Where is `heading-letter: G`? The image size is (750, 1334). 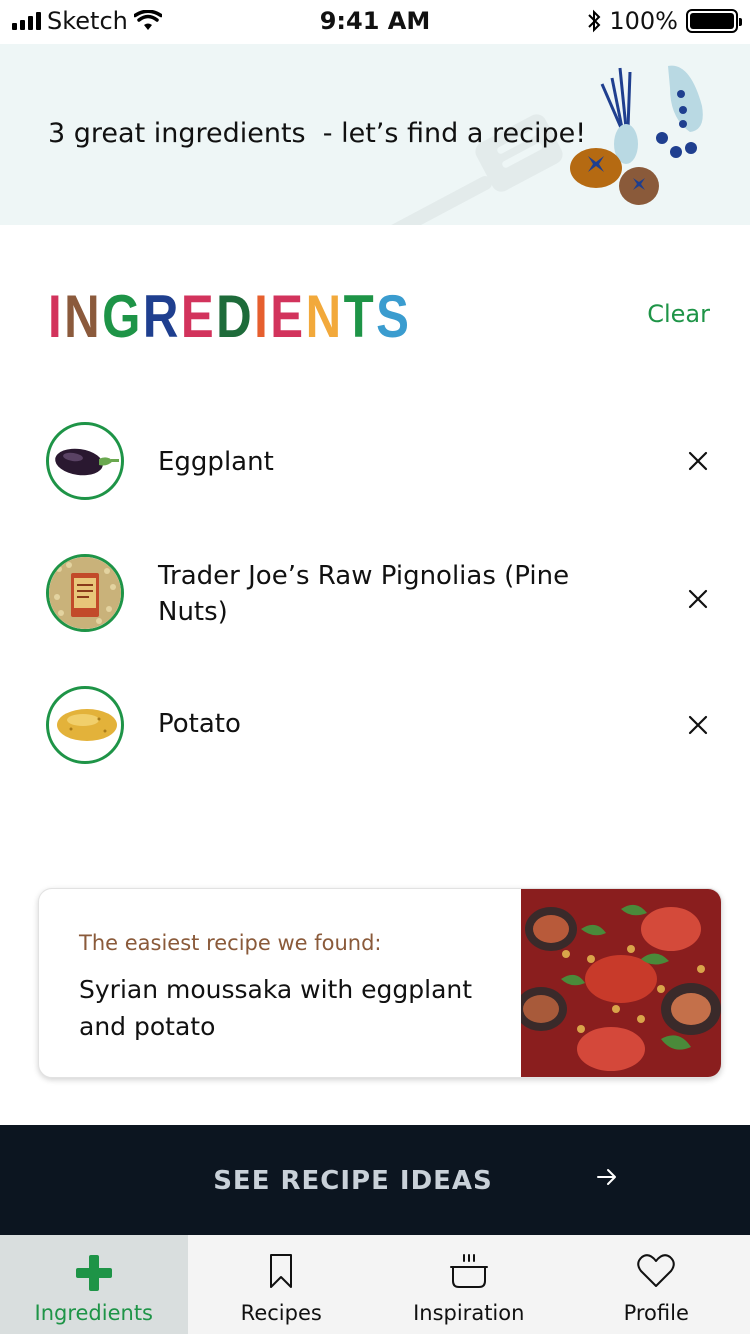
heading-letter: G is located at coordinates (122, 316).